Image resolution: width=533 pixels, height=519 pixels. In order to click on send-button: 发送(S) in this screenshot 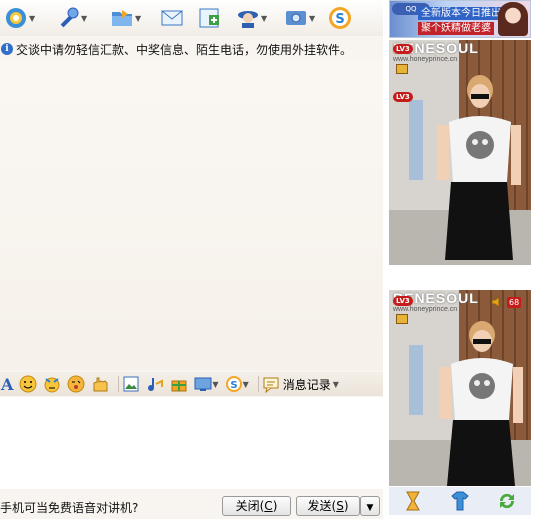, I will do `click(328, 506)`.